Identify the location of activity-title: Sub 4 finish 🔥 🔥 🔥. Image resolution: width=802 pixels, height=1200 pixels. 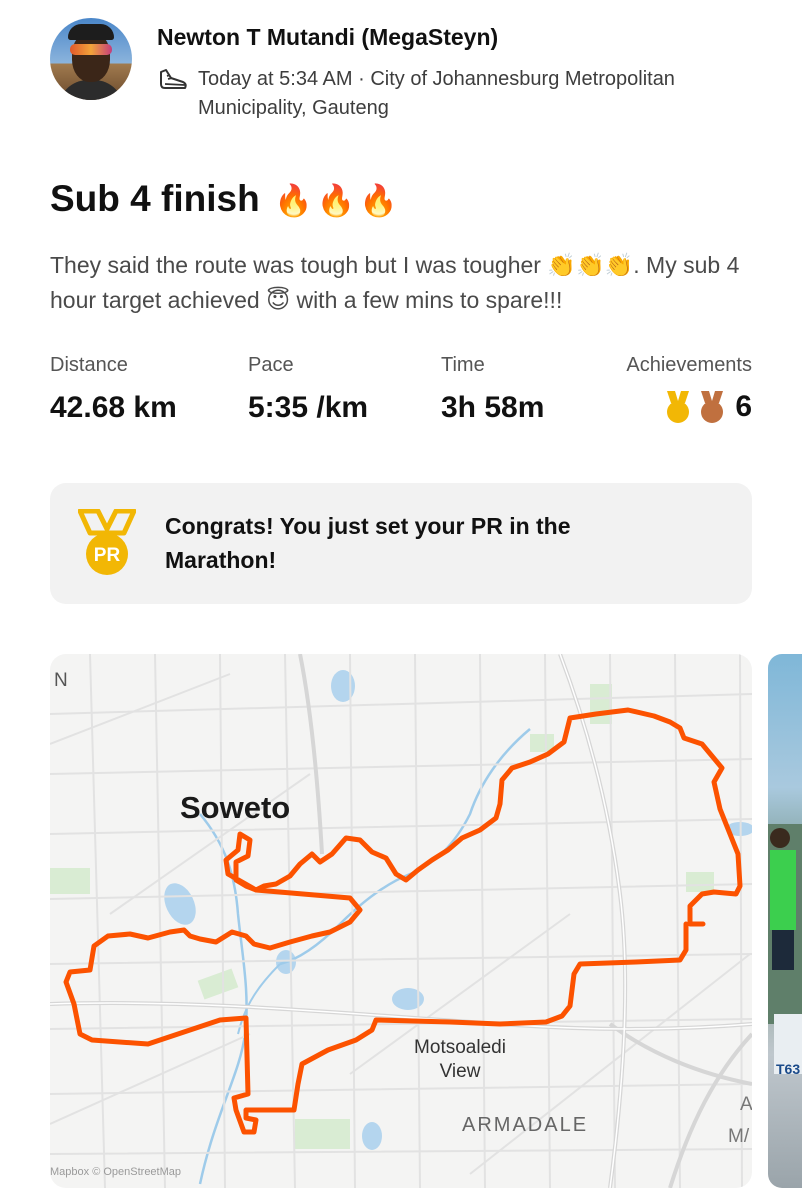
(224, 199).